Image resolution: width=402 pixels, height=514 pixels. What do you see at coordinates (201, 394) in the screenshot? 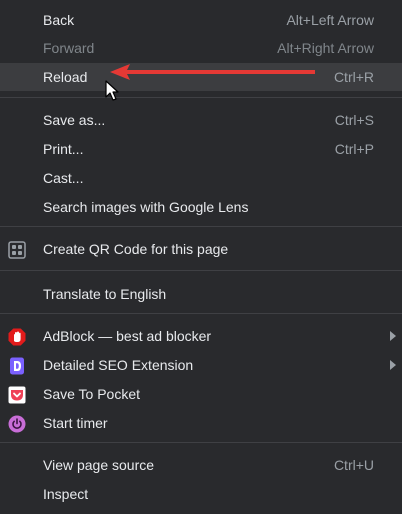
I see `menu-item-save-to-pocket: Save To Pocket` at bounding box center [201, 394].